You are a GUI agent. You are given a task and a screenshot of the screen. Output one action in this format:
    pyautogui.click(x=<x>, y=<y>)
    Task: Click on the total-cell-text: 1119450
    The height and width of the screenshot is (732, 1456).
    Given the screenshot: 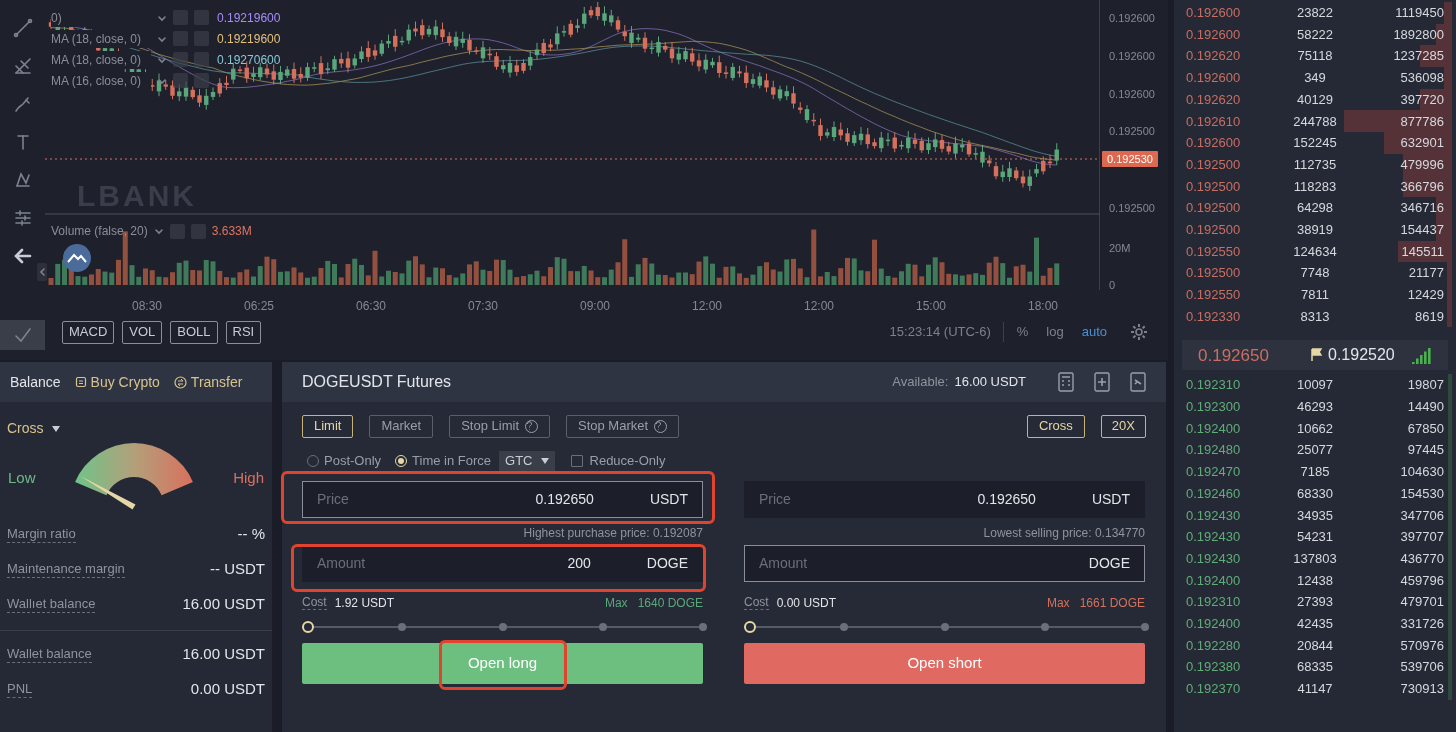 What is the action you would take?
    pyautogui.click(x=1419, y=13)
    